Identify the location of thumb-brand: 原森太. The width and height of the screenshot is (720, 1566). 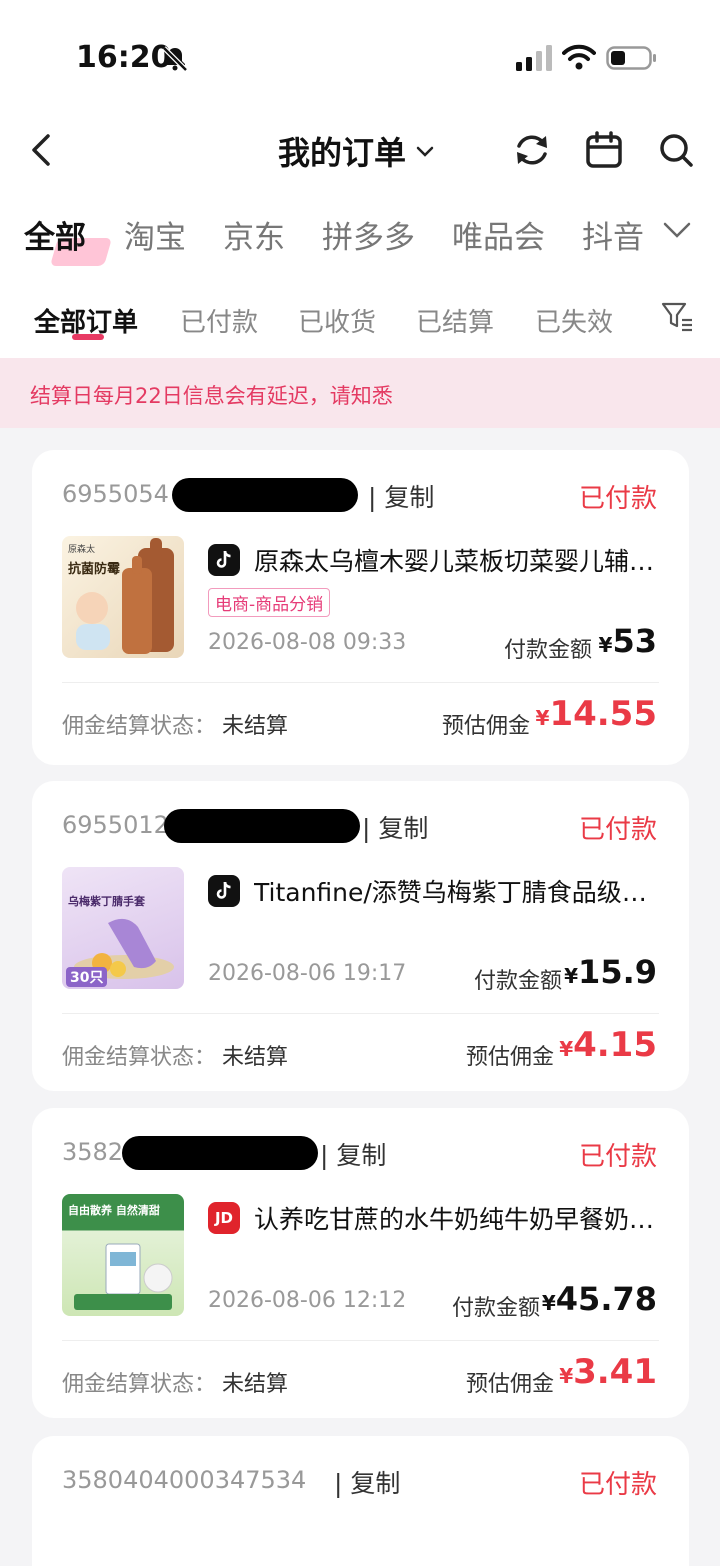
(82, 550).